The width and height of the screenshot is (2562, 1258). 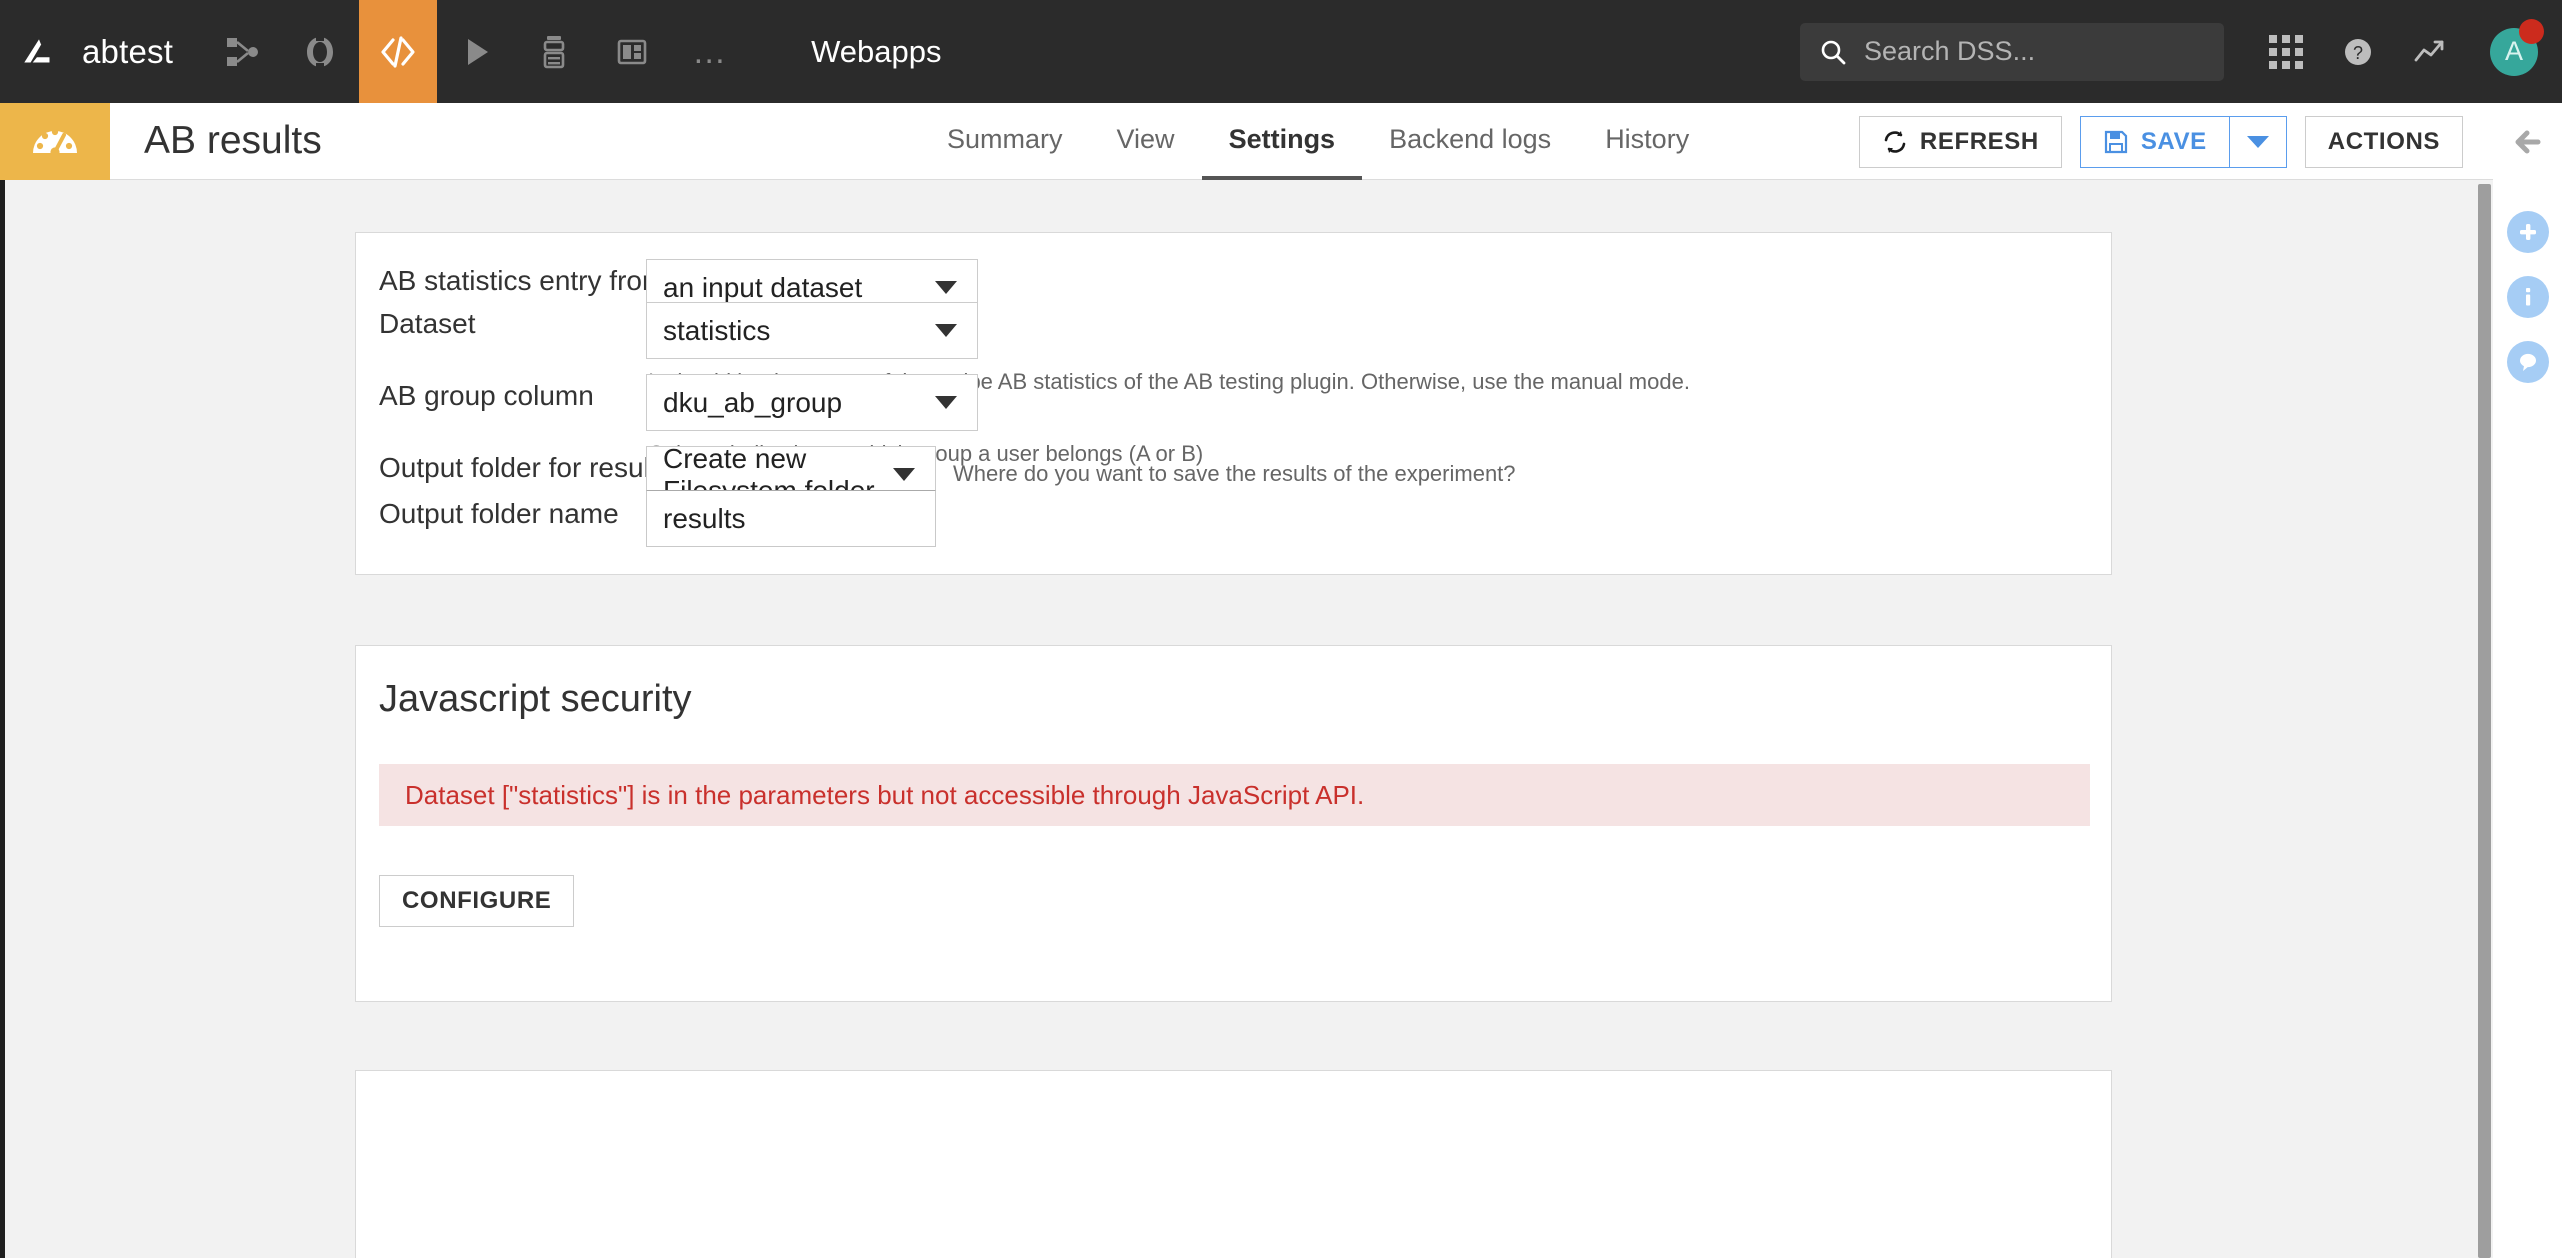 What do you see at coordinates (127, 52) in the screenshot?
I see `project-name: abtest` at bounding box center [127, 52].